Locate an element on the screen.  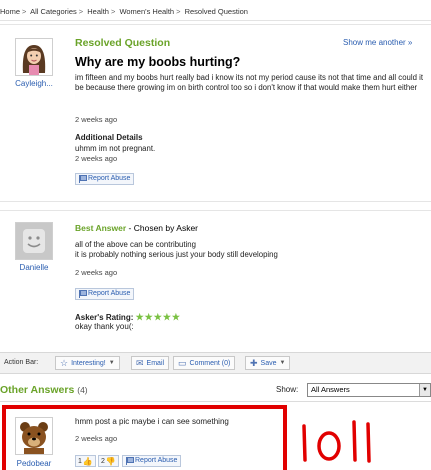
question-title: Why are my boobs hurting? is located at coordinates (158, 62).